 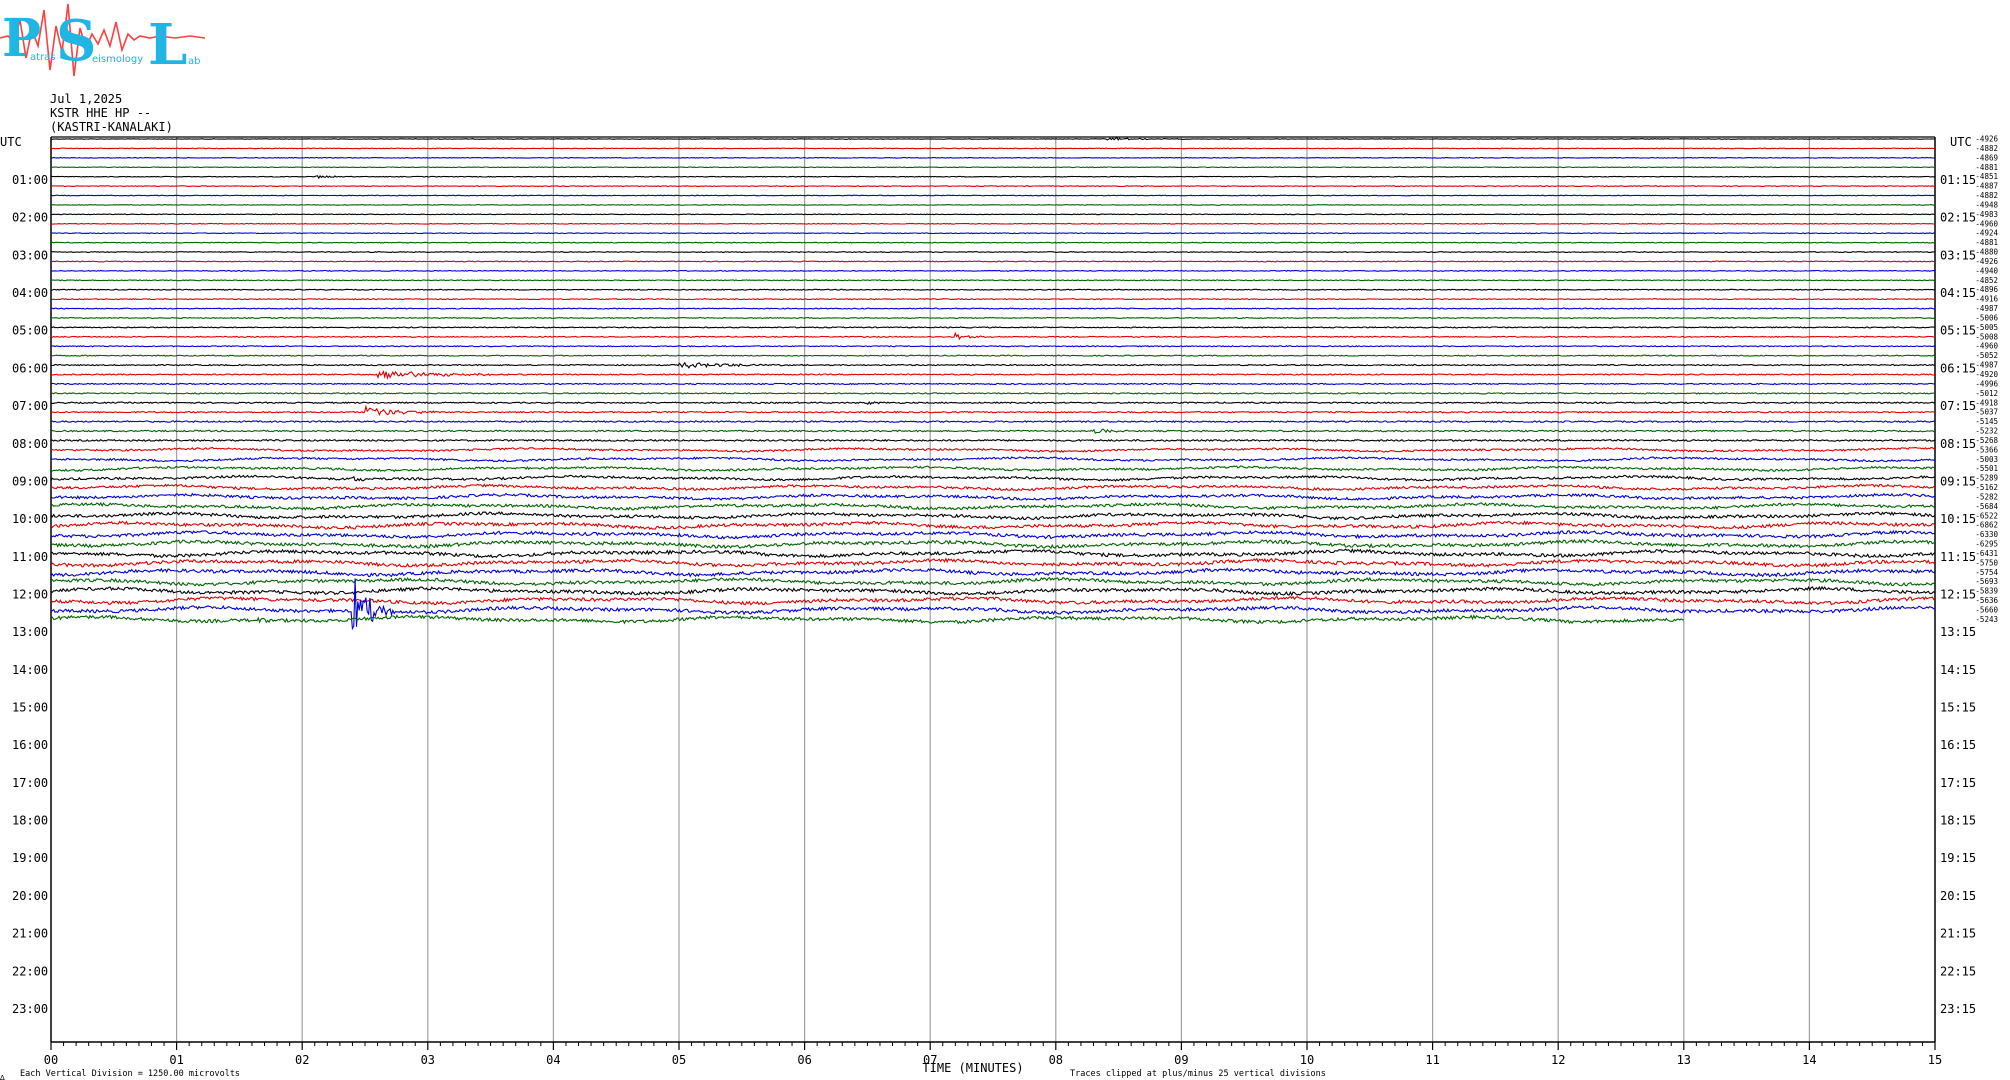 I want to click on utc-quarter-label: 15:15, so click(x=1958, y=708).